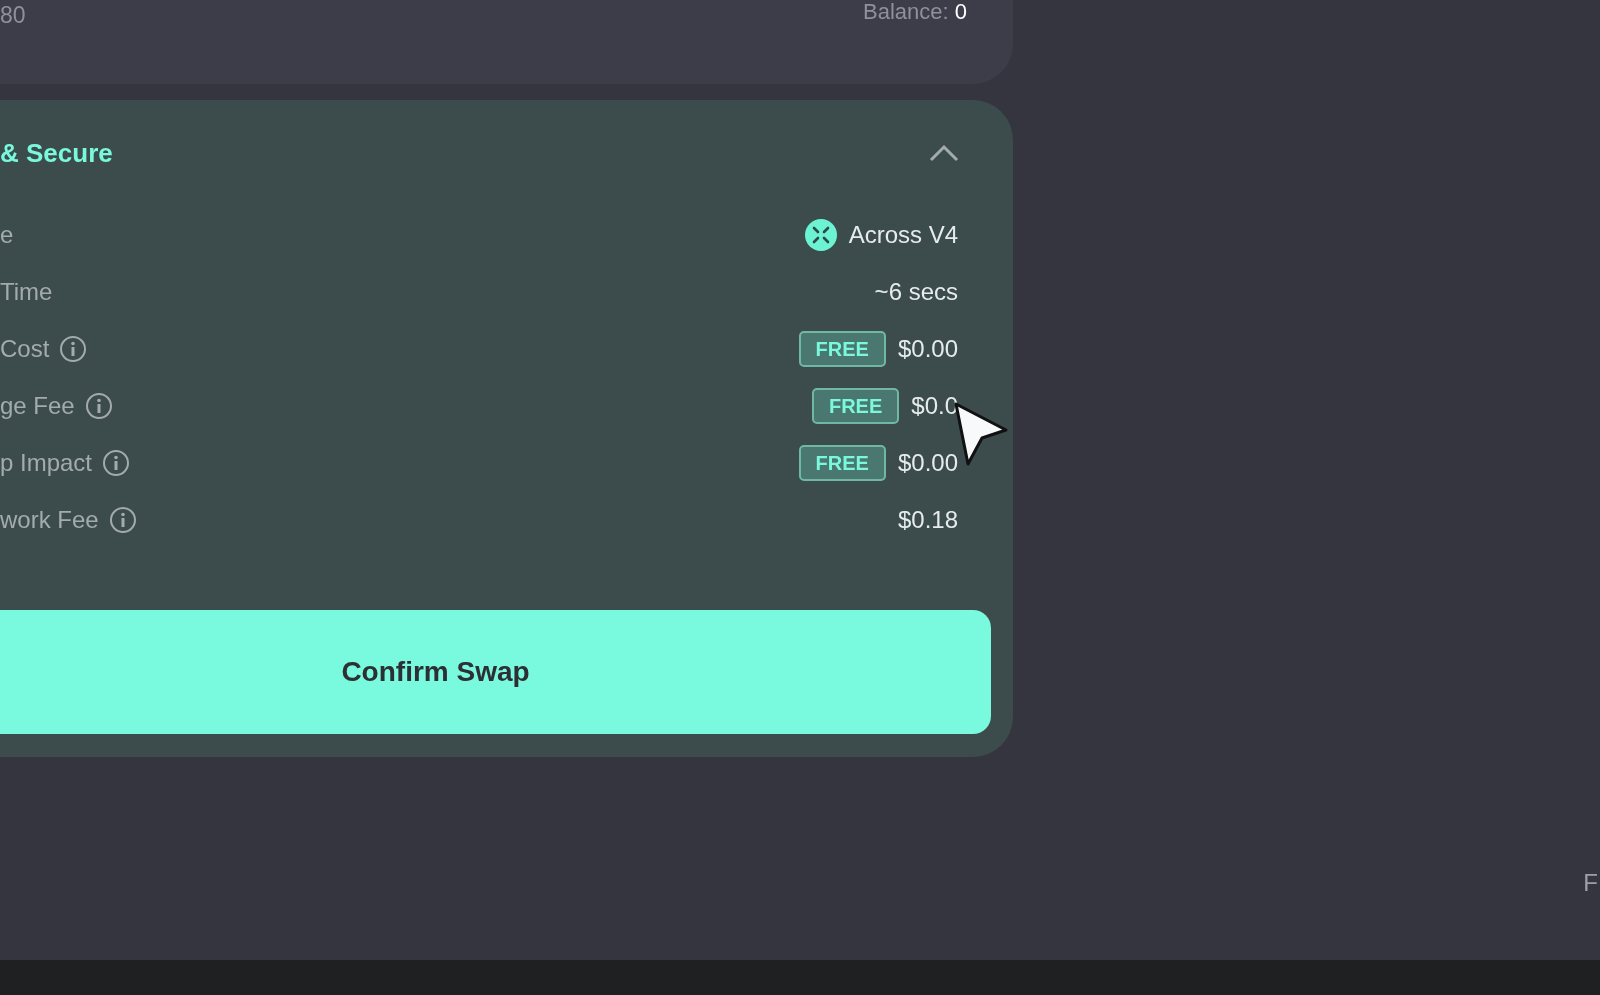  Describe the element at coordinates (46, 462) in the screenshot. I see `row-label: p Impact` at that location.